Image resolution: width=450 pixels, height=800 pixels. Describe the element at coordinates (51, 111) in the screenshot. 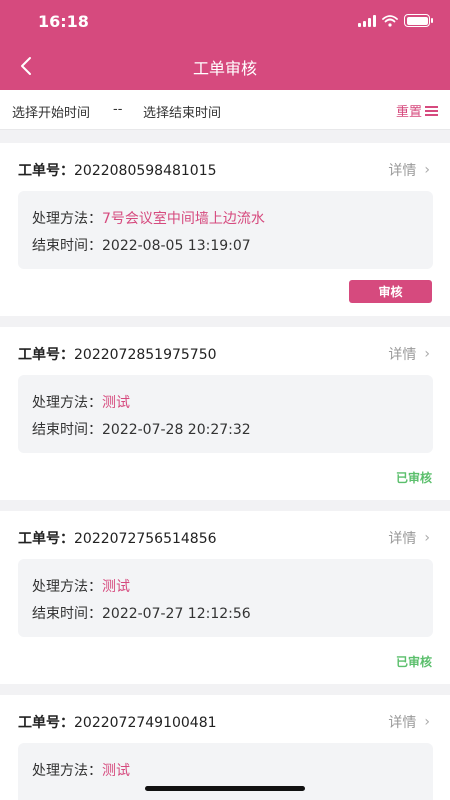

I see `start-time-picker: 选择开始时间` at that location.